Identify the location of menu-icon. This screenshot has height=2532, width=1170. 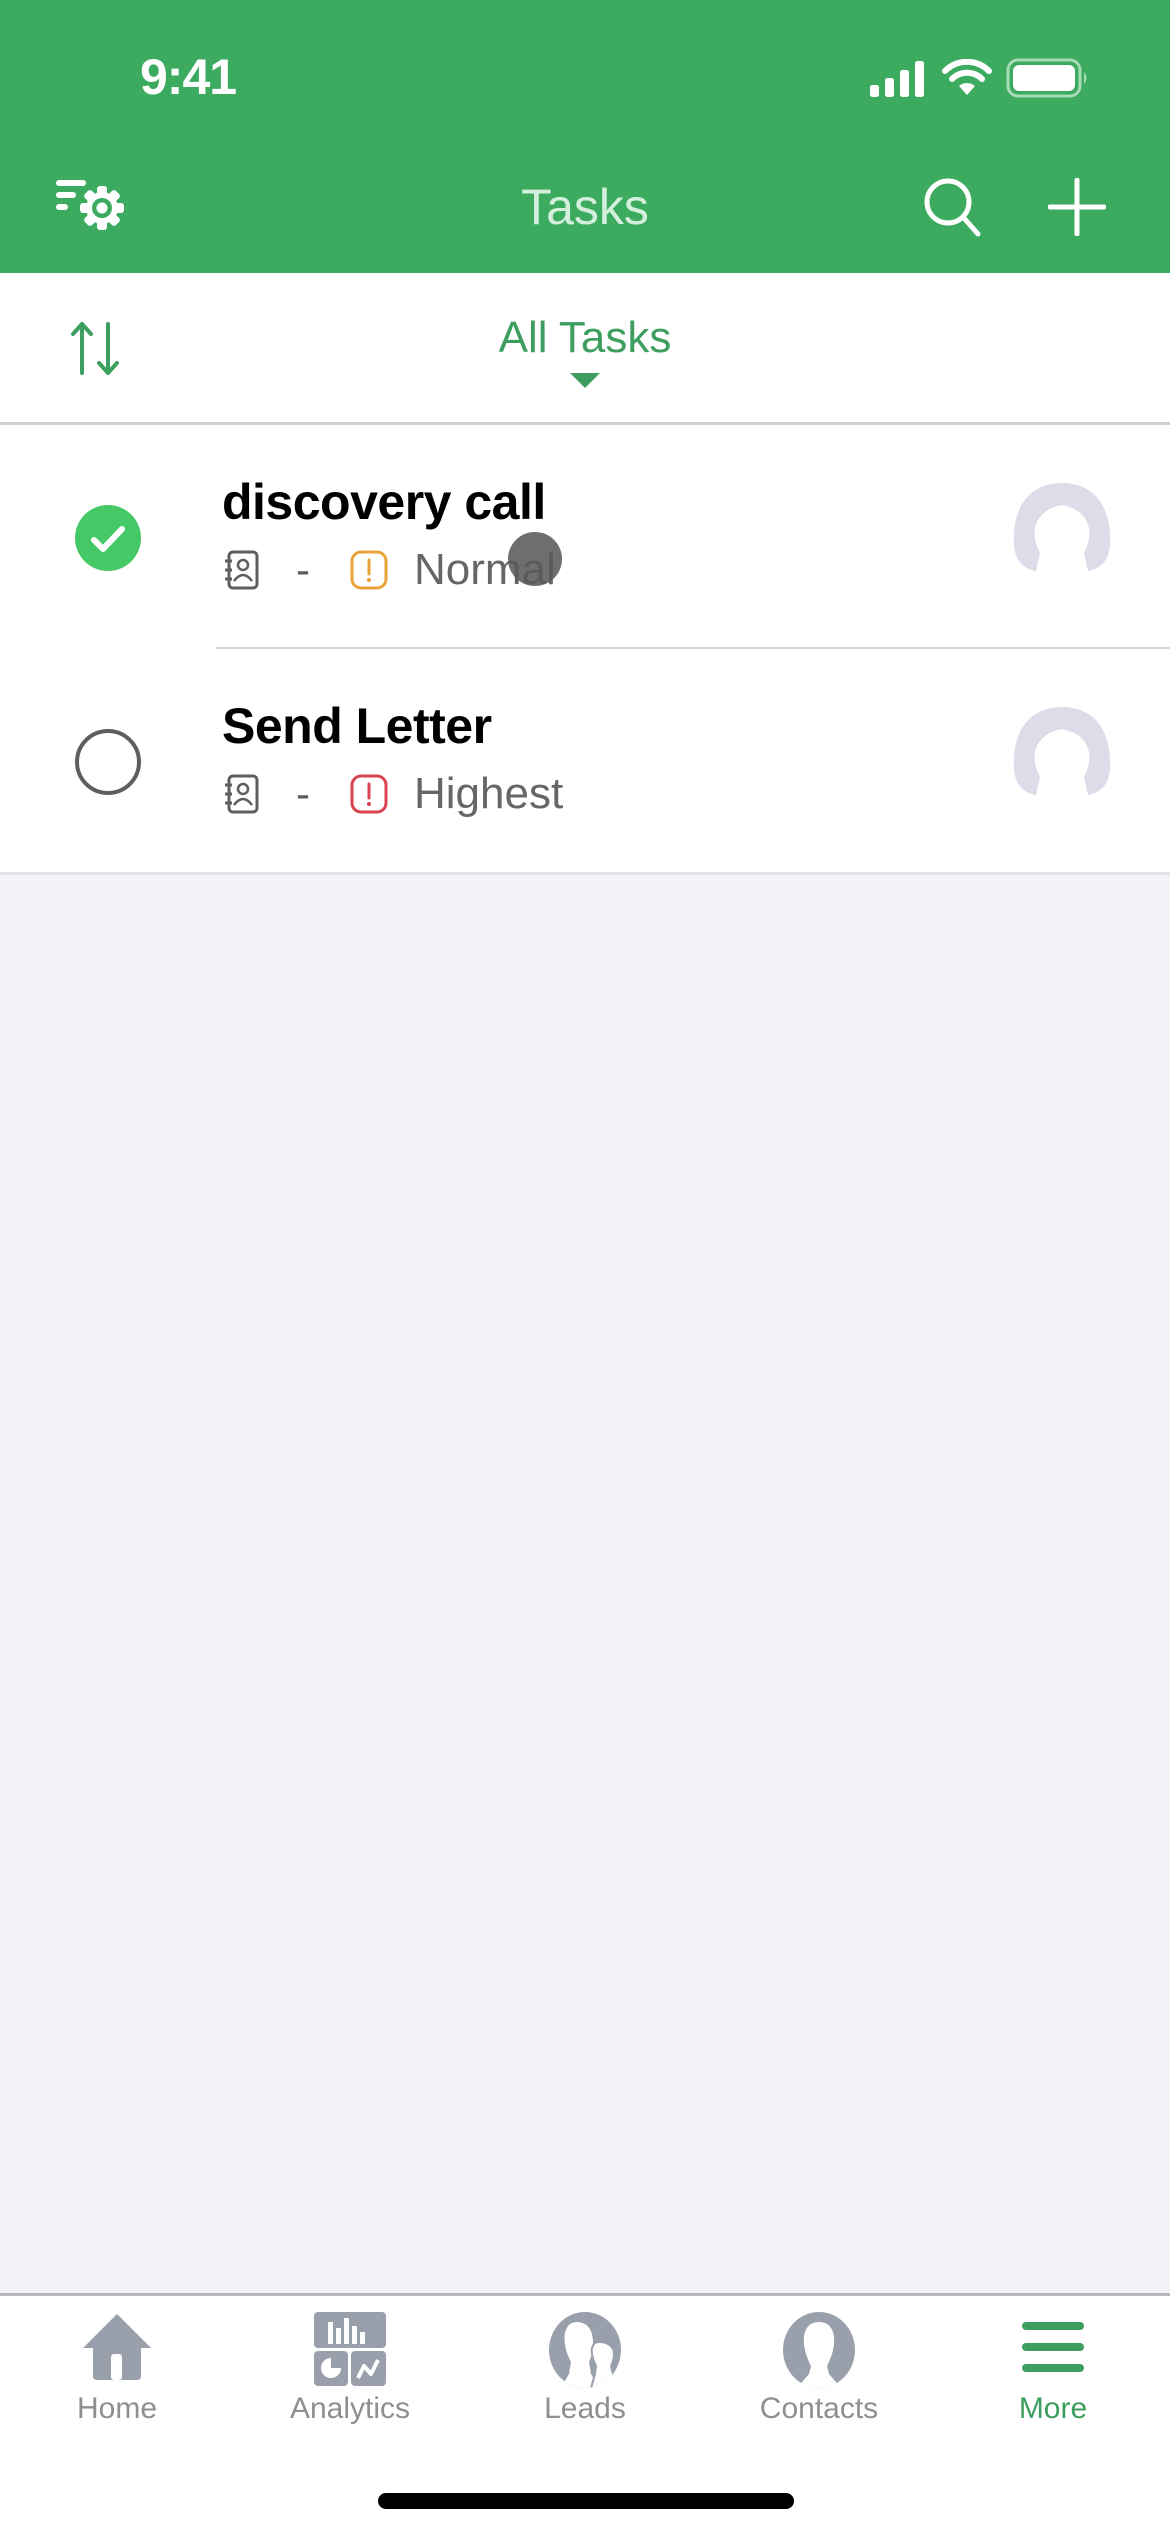
(1053, 2347).